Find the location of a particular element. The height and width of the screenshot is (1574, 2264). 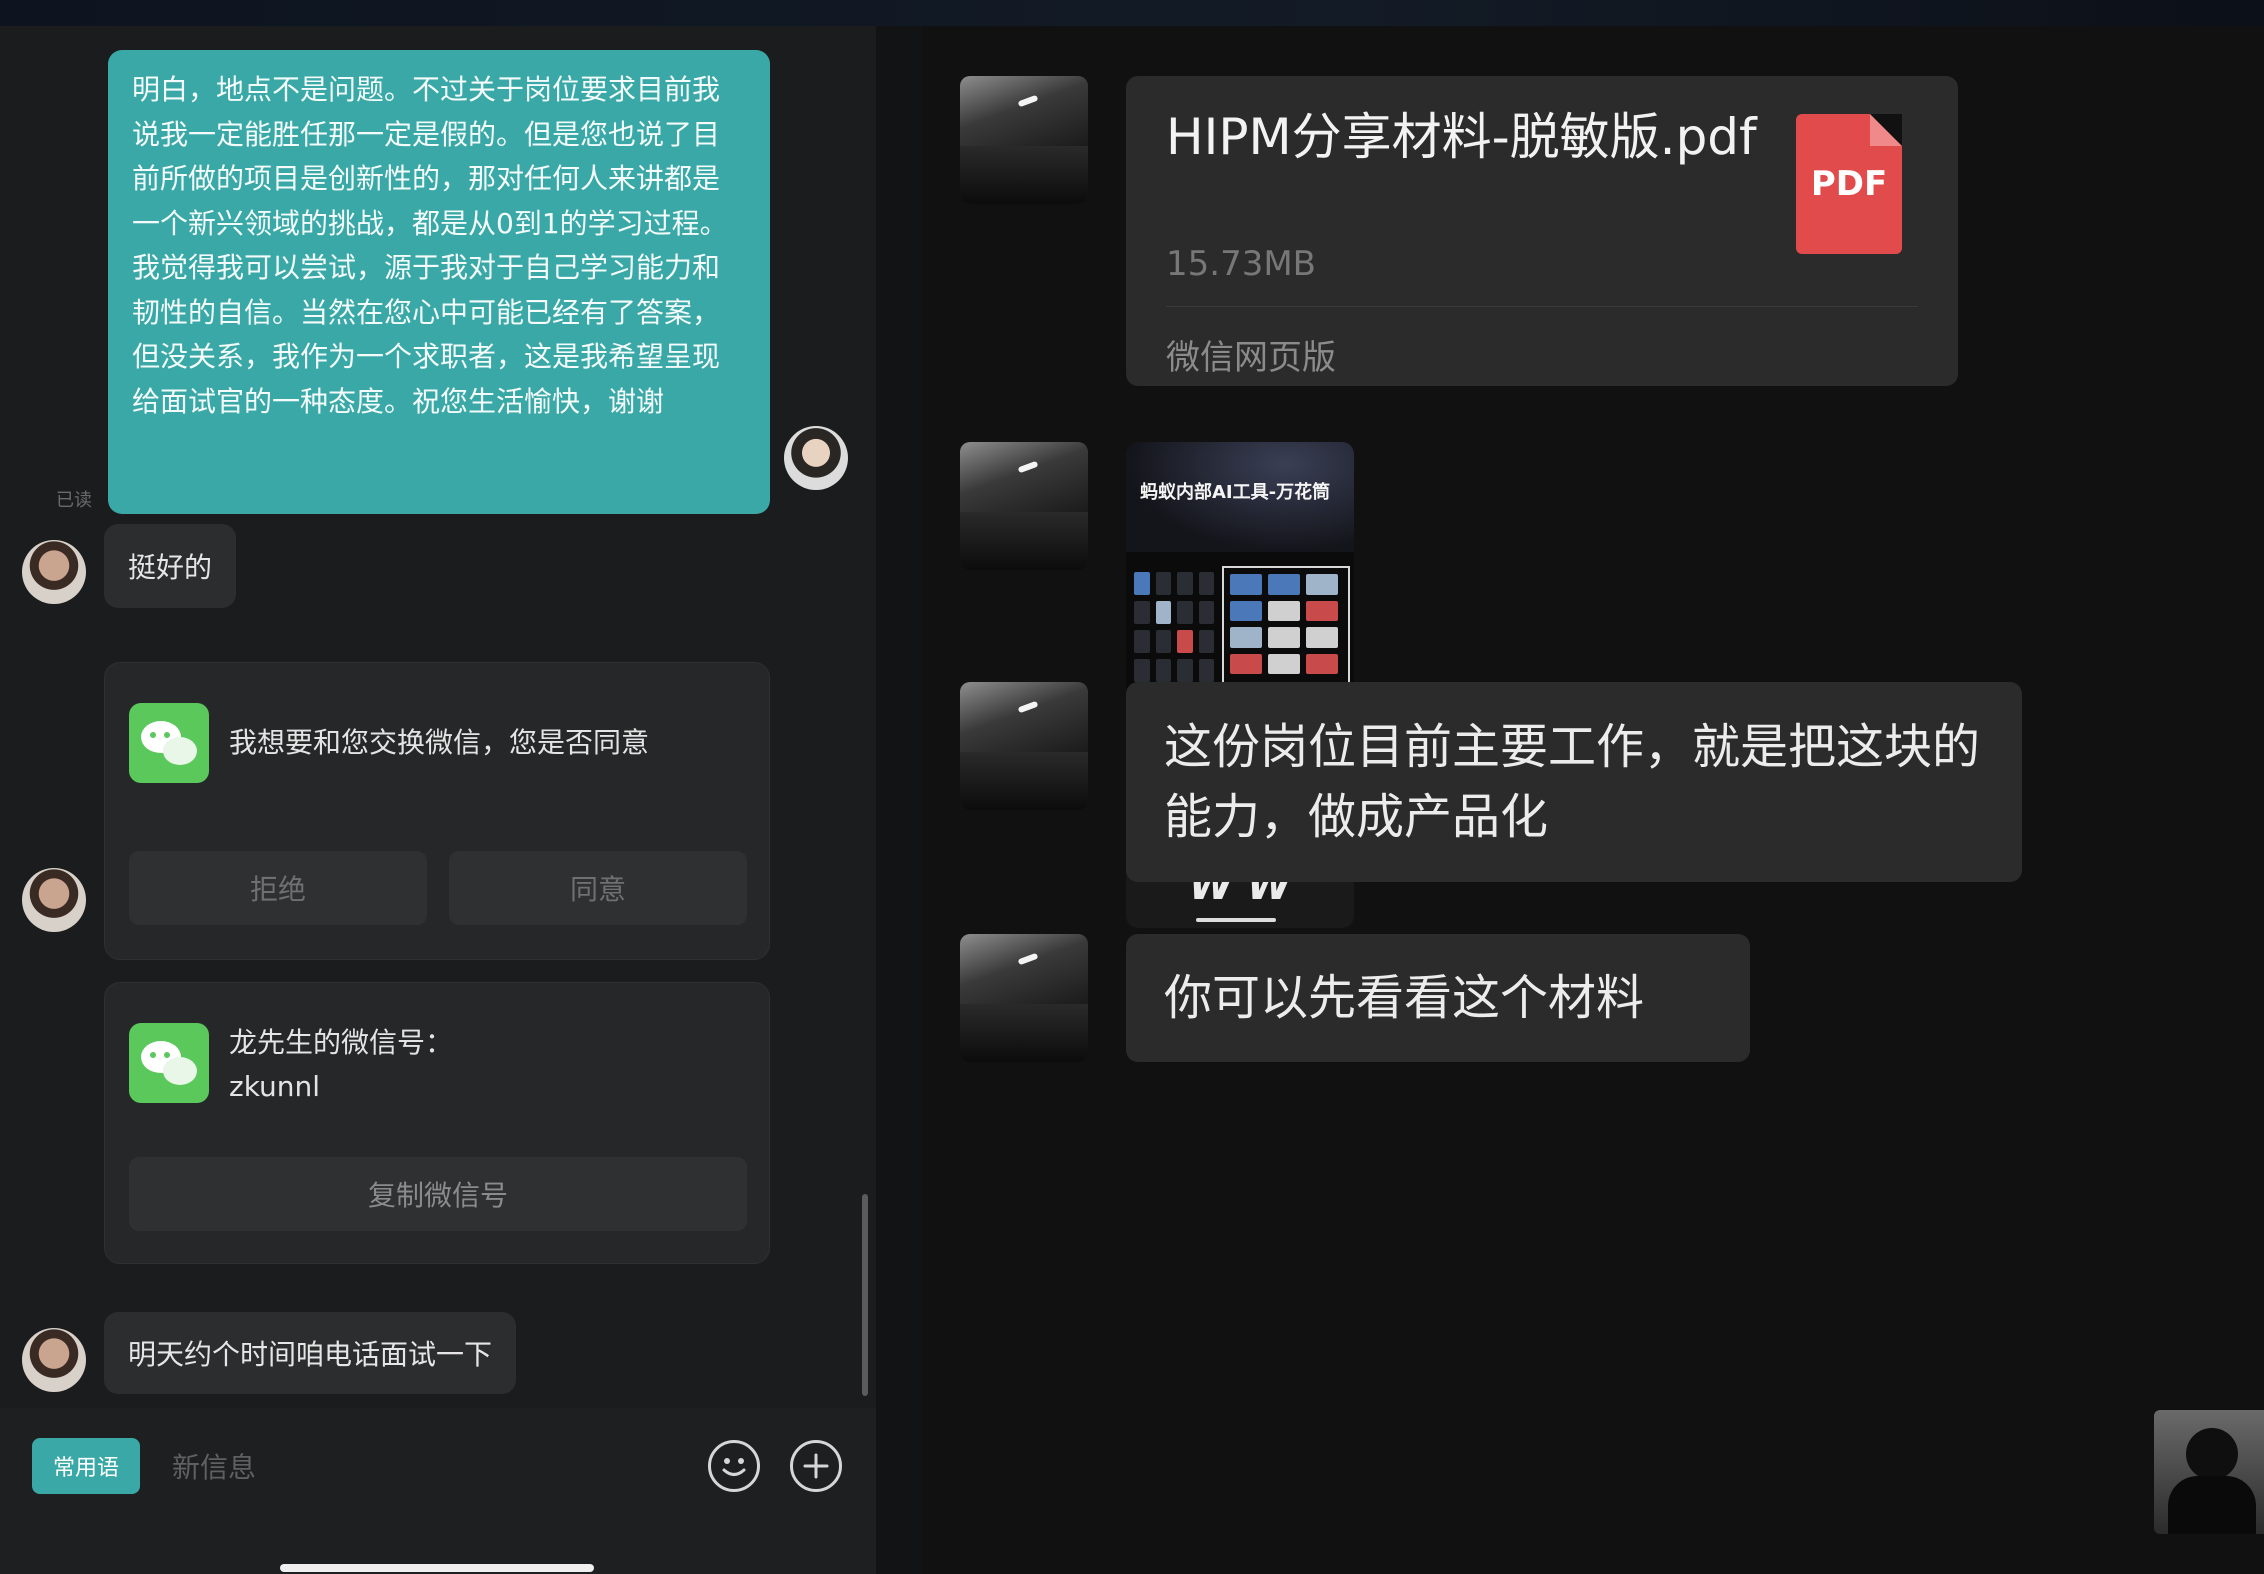

image-title: 蚂蚁内部AI工具-万花筒 is located at coordinates (1235, 492).